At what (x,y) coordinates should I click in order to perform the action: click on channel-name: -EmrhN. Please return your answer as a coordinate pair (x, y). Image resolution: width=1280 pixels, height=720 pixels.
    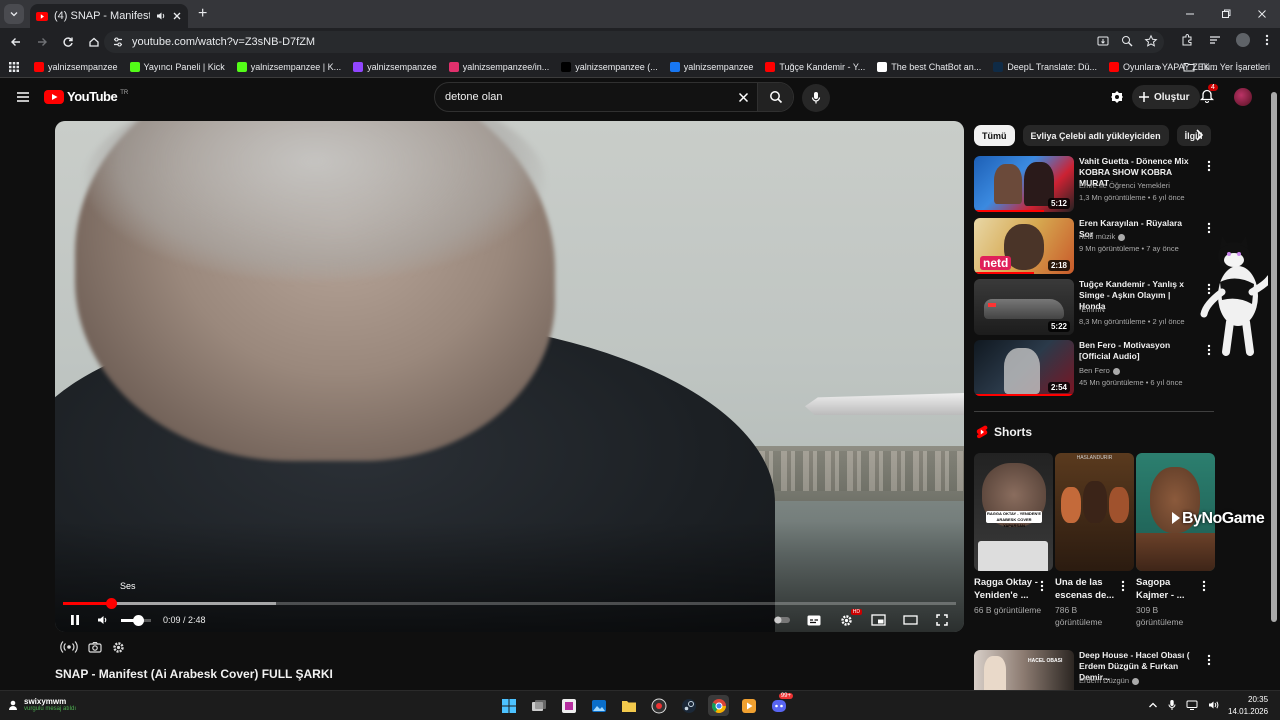
    Looking at the image, I should click on (1092, 309).